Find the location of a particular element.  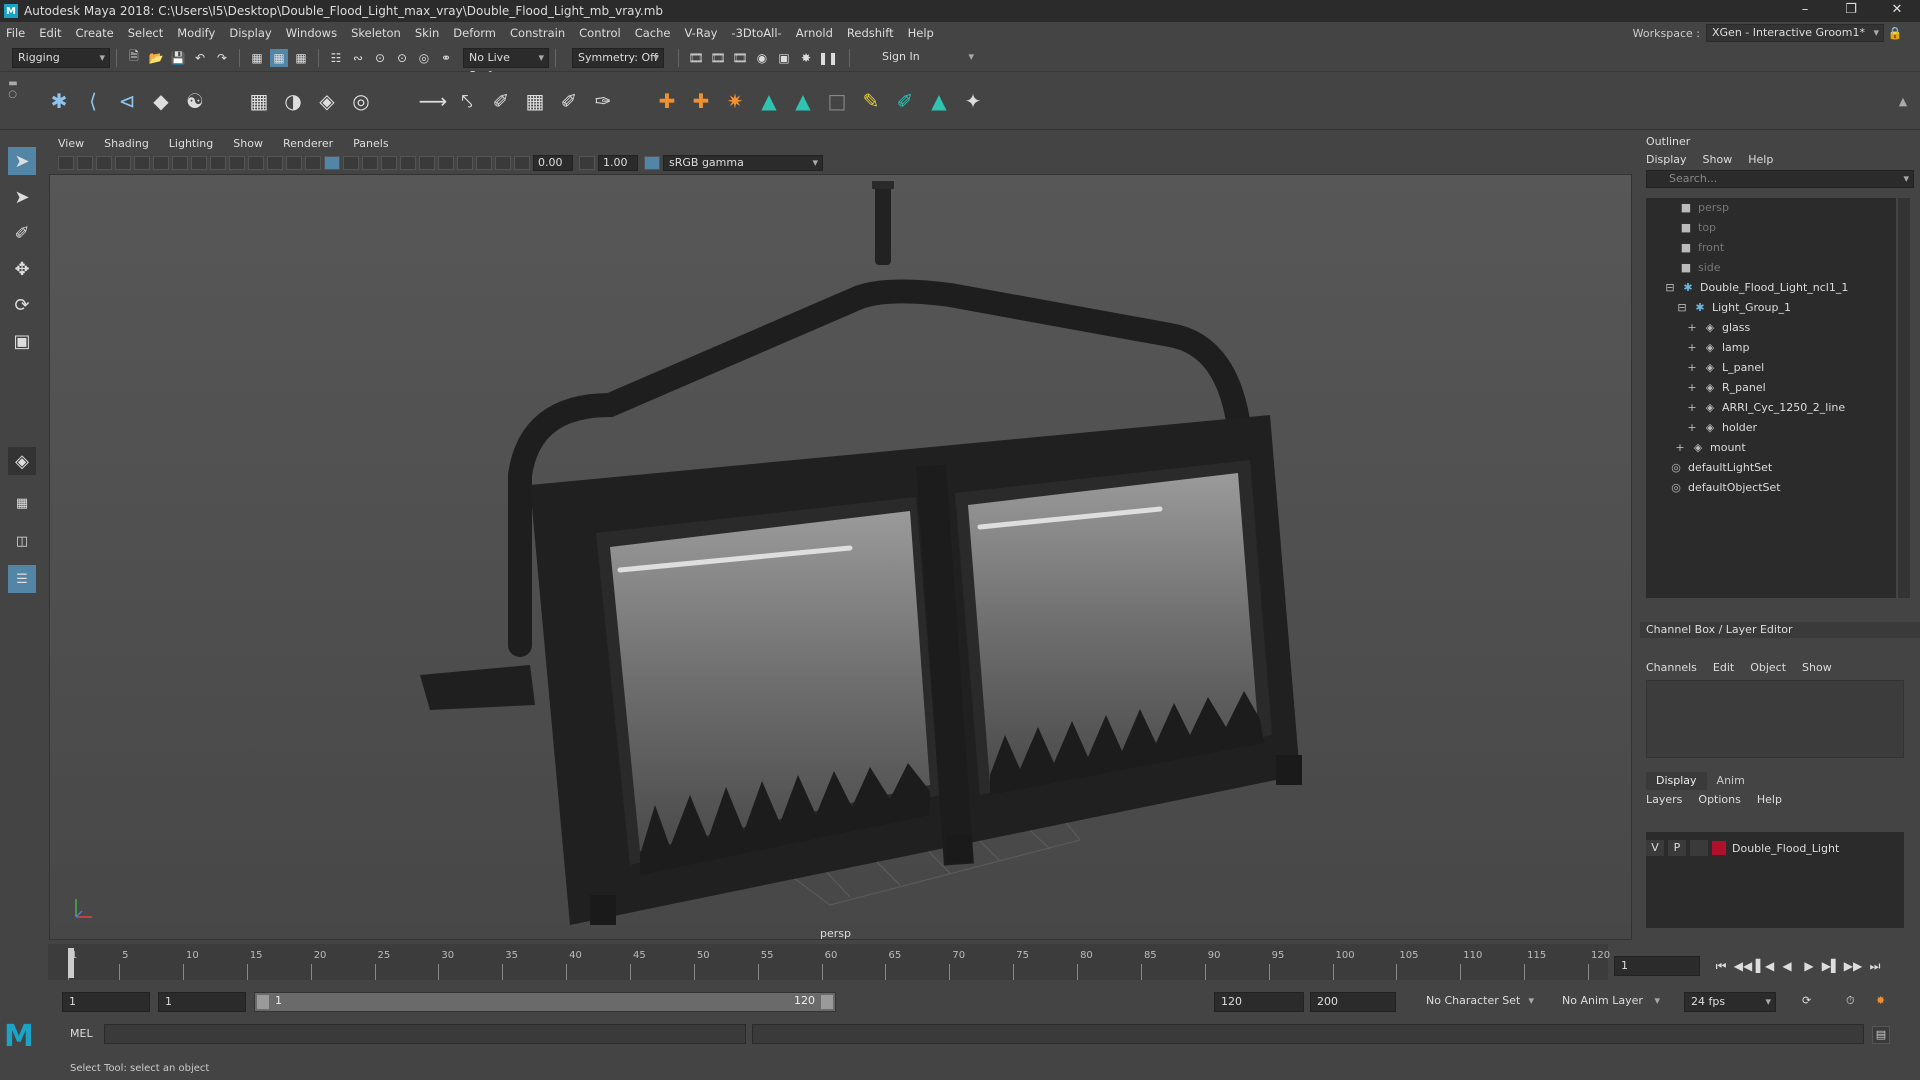

command-input is located at coordinates (425, 1034).